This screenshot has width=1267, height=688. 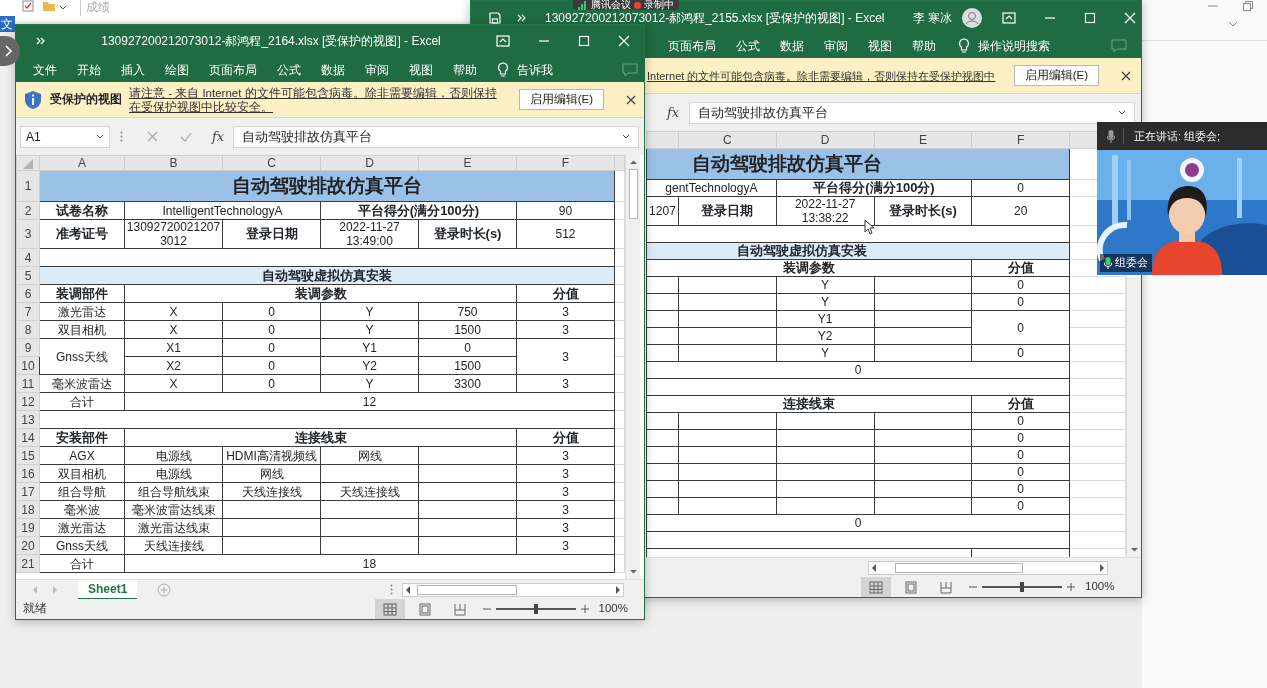 I want to click on ribbon-tab: 插入, so click(x=133, y=69).